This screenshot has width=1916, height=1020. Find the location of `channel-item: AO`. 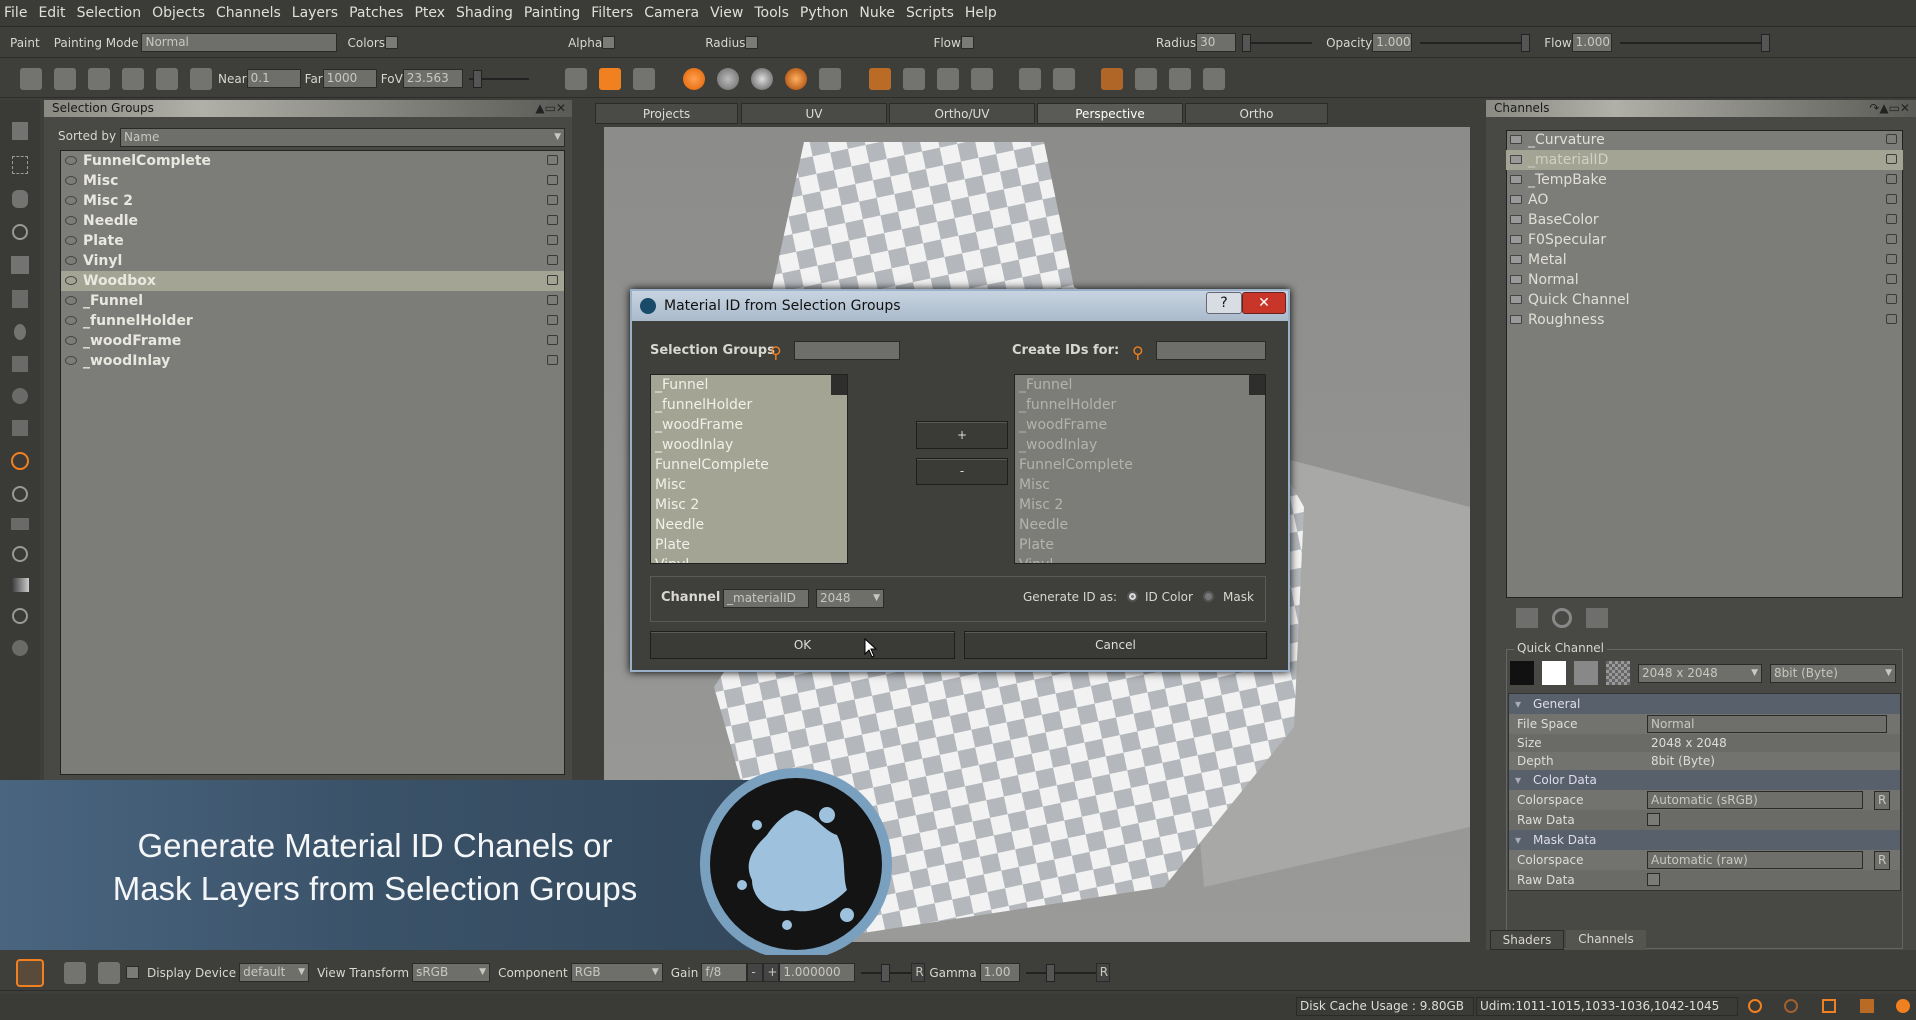

channel-item: AO is located at coordinates (1704, 200).